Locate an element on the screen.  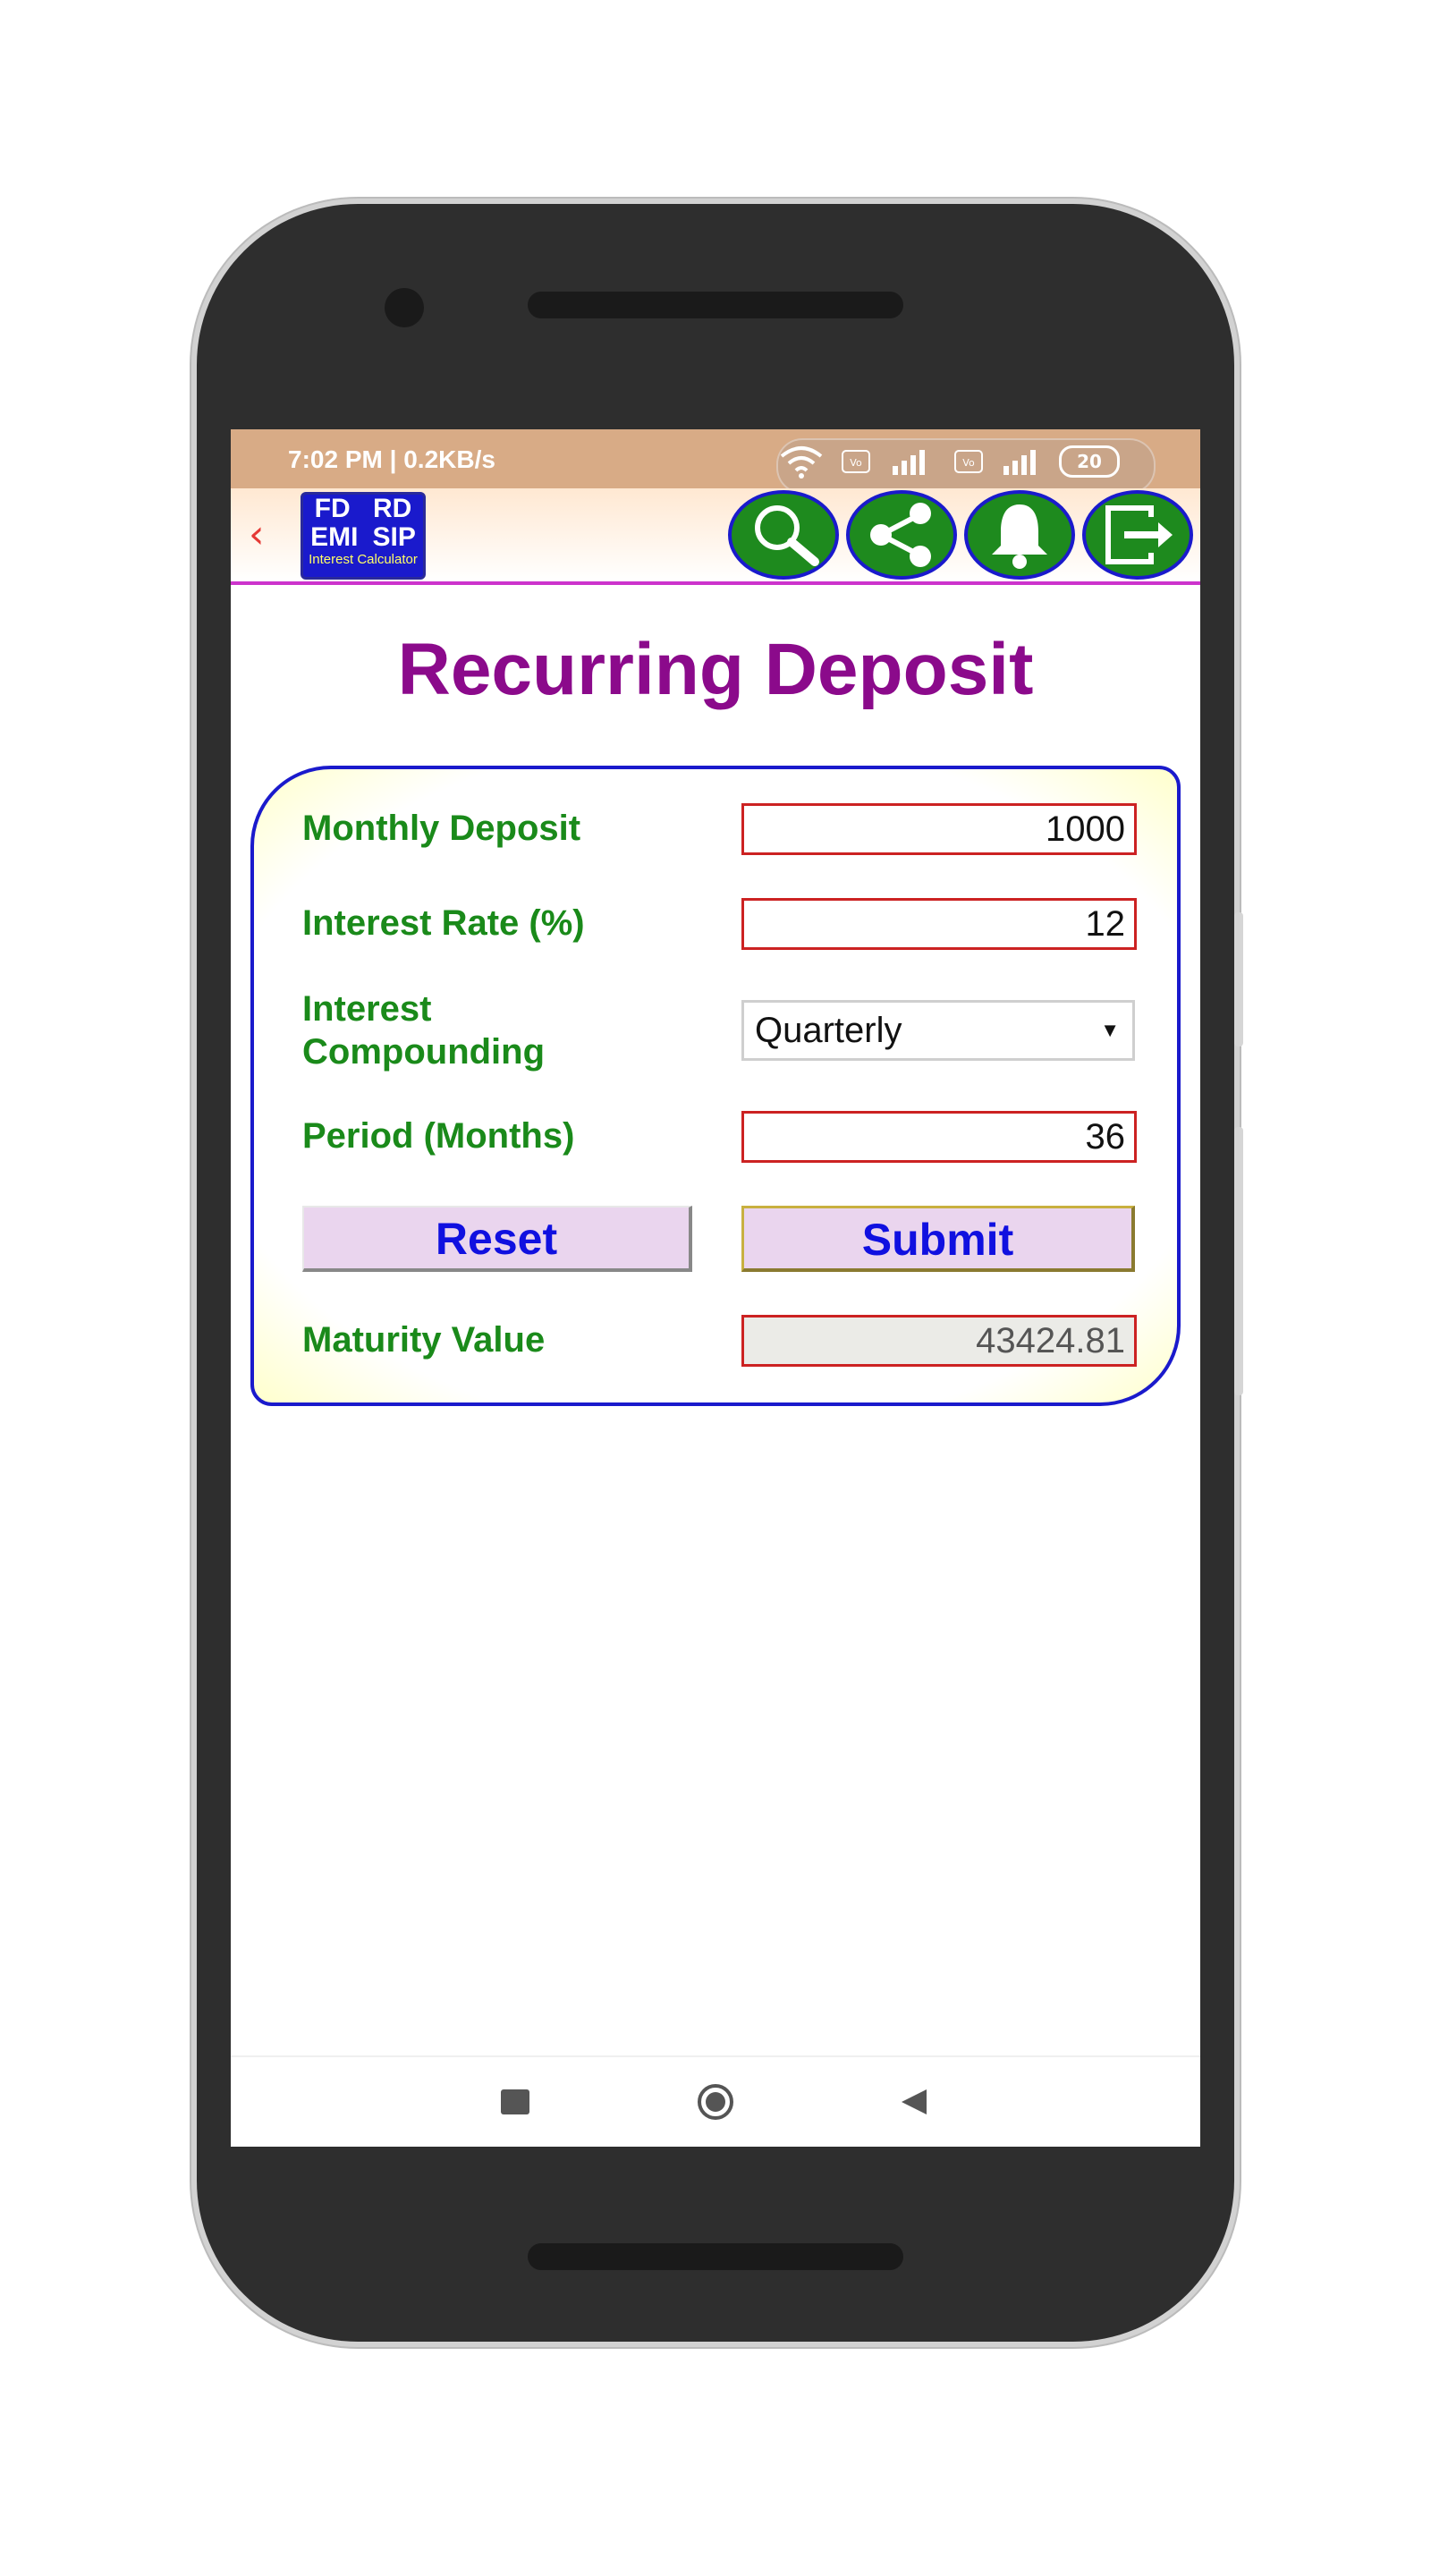
search-icon is located at coordinates (787, 535).